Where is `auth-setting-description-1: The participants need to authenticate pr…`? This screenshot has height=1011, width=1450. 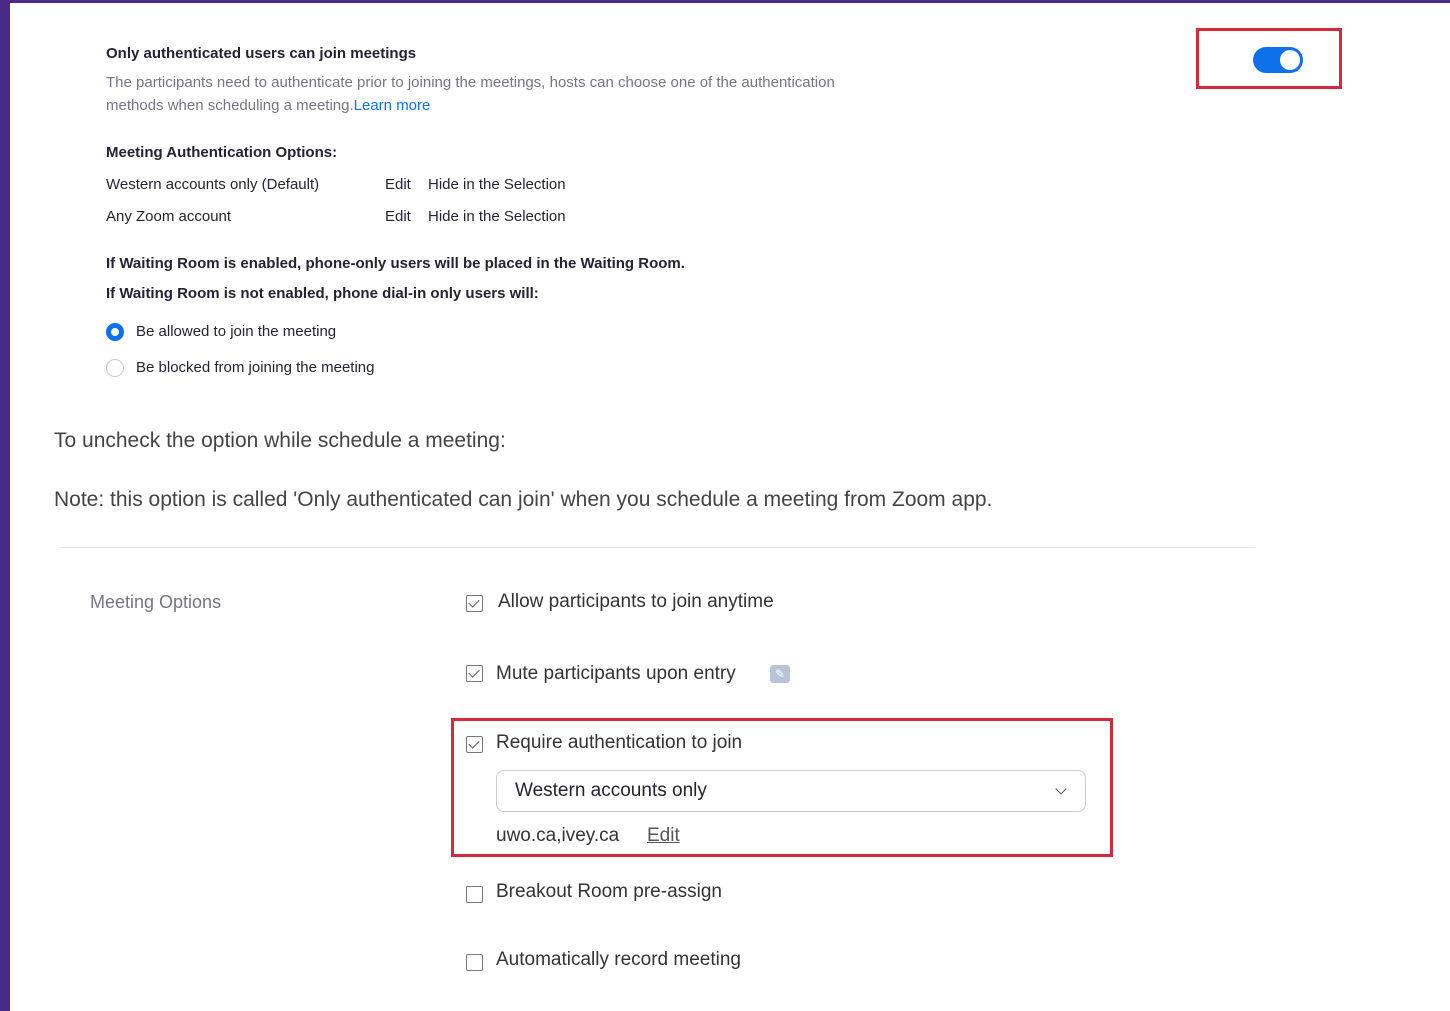 auth-setting-description-1: The participants need to authenticate pr… is located at coordinates (470, 82).